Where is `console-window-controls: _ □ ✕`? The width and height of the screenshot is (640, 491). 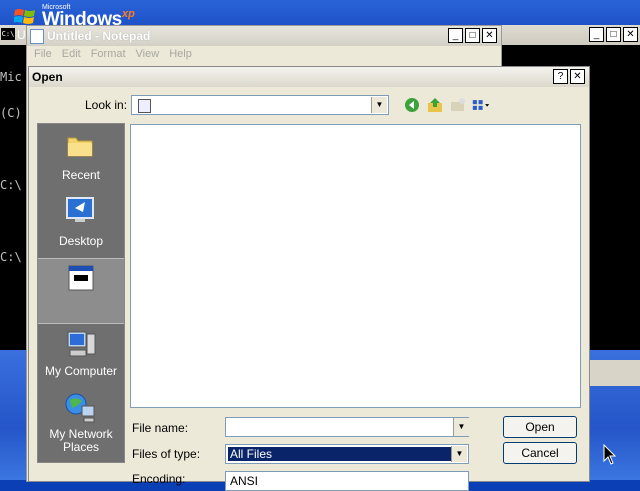
console-window-controls: _ □ ✕ is located at coordinates (613, 34).